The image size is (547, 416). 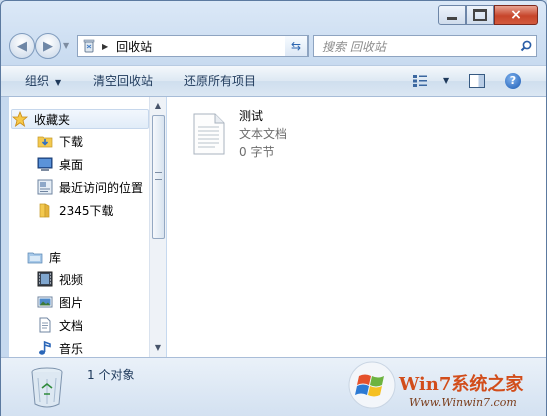 What do you see at coordinates (47, 387) in the screenshot?
I see `recycle-bin-icon` at bounding box center [47, 387].